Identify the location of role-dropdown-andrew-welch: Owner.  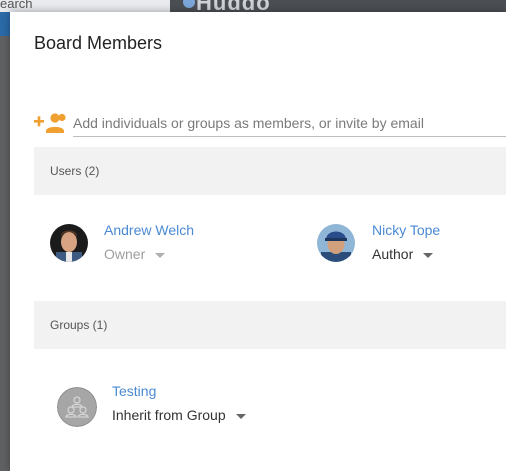
(135, 254).